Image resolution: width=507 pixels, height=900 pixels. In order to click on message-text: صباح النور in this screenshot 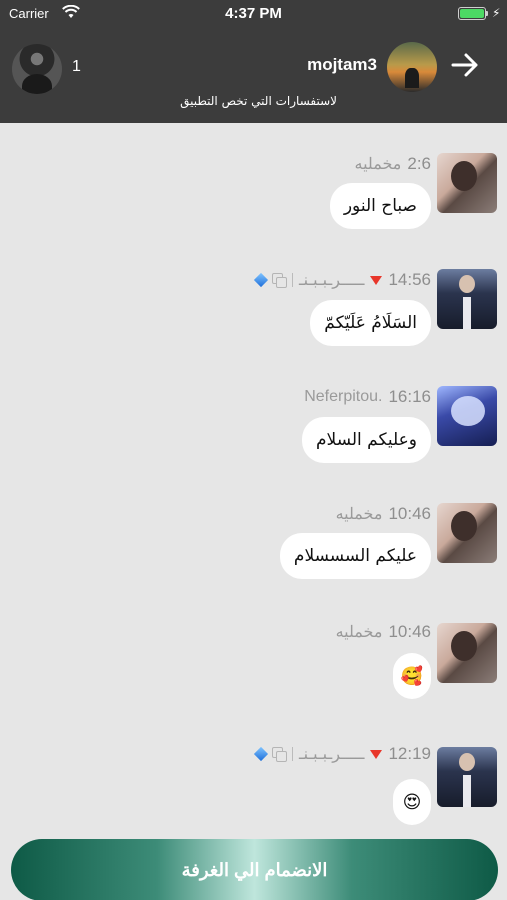, I will do `click(380, 206)`.